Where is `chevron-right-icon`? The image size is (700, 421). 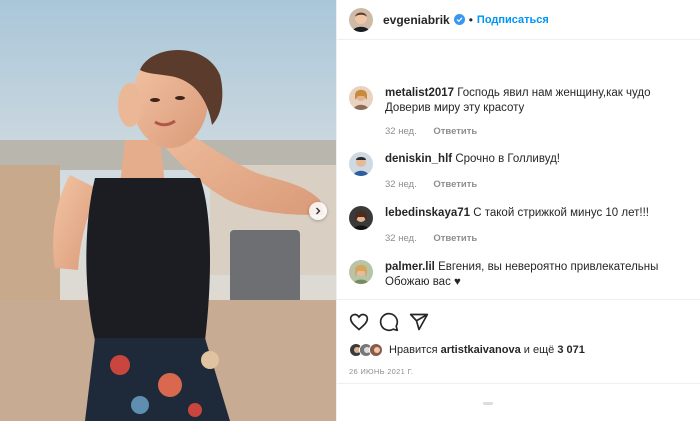
chevron-right-icon is located at coordinates (318, 211).